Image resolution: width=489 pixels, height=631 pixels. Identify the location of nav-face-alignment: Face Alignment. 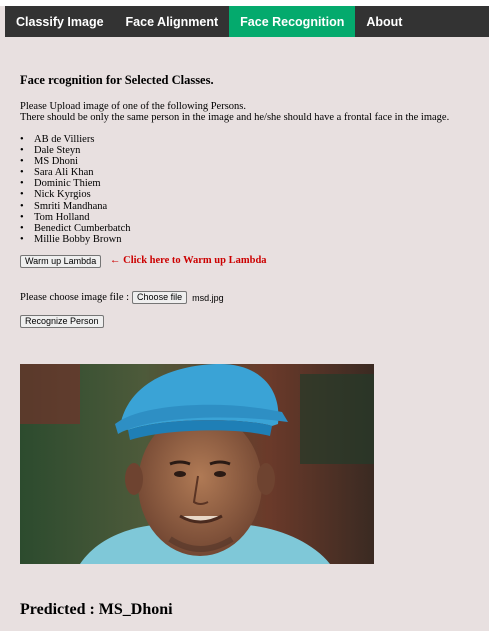
(172, 21).